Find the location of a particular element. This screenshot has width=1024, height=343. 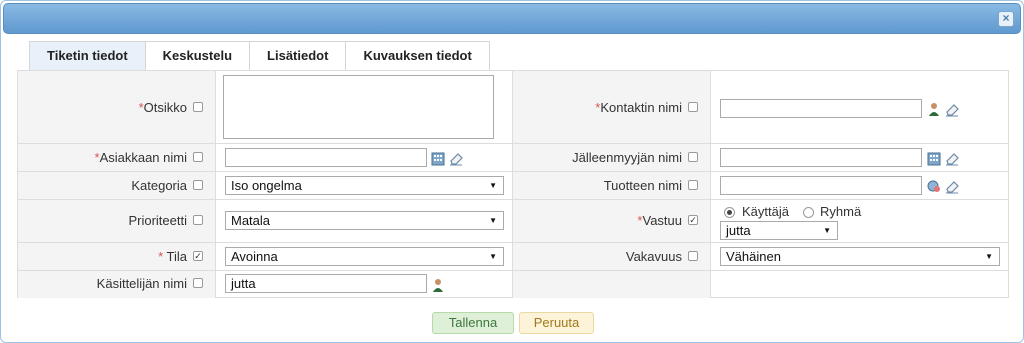

radio-group-label: Ryhmä is located at coordinates (841, 211).